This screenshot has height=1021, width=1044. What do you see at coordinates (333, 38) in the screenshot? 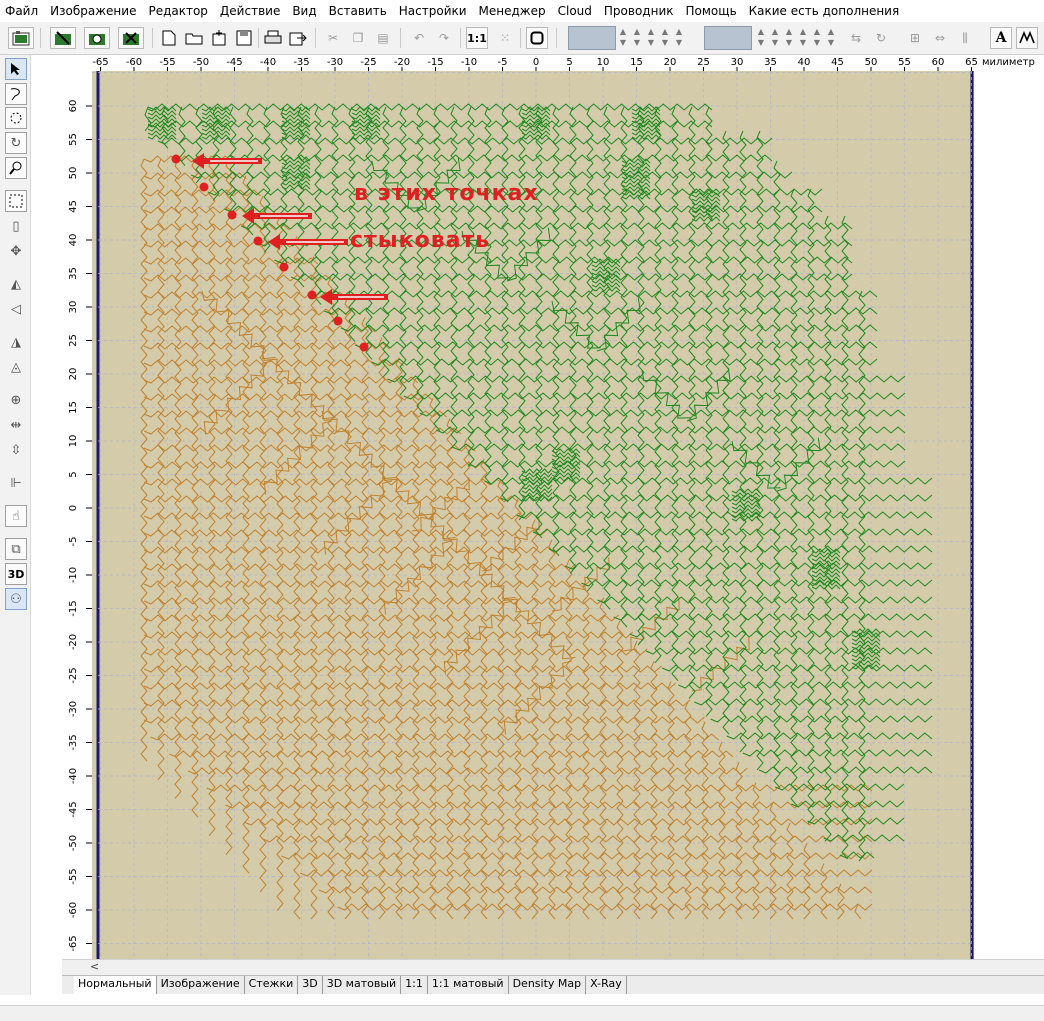
I see `cut-icon: ✂` at bounding box center [333, 38].